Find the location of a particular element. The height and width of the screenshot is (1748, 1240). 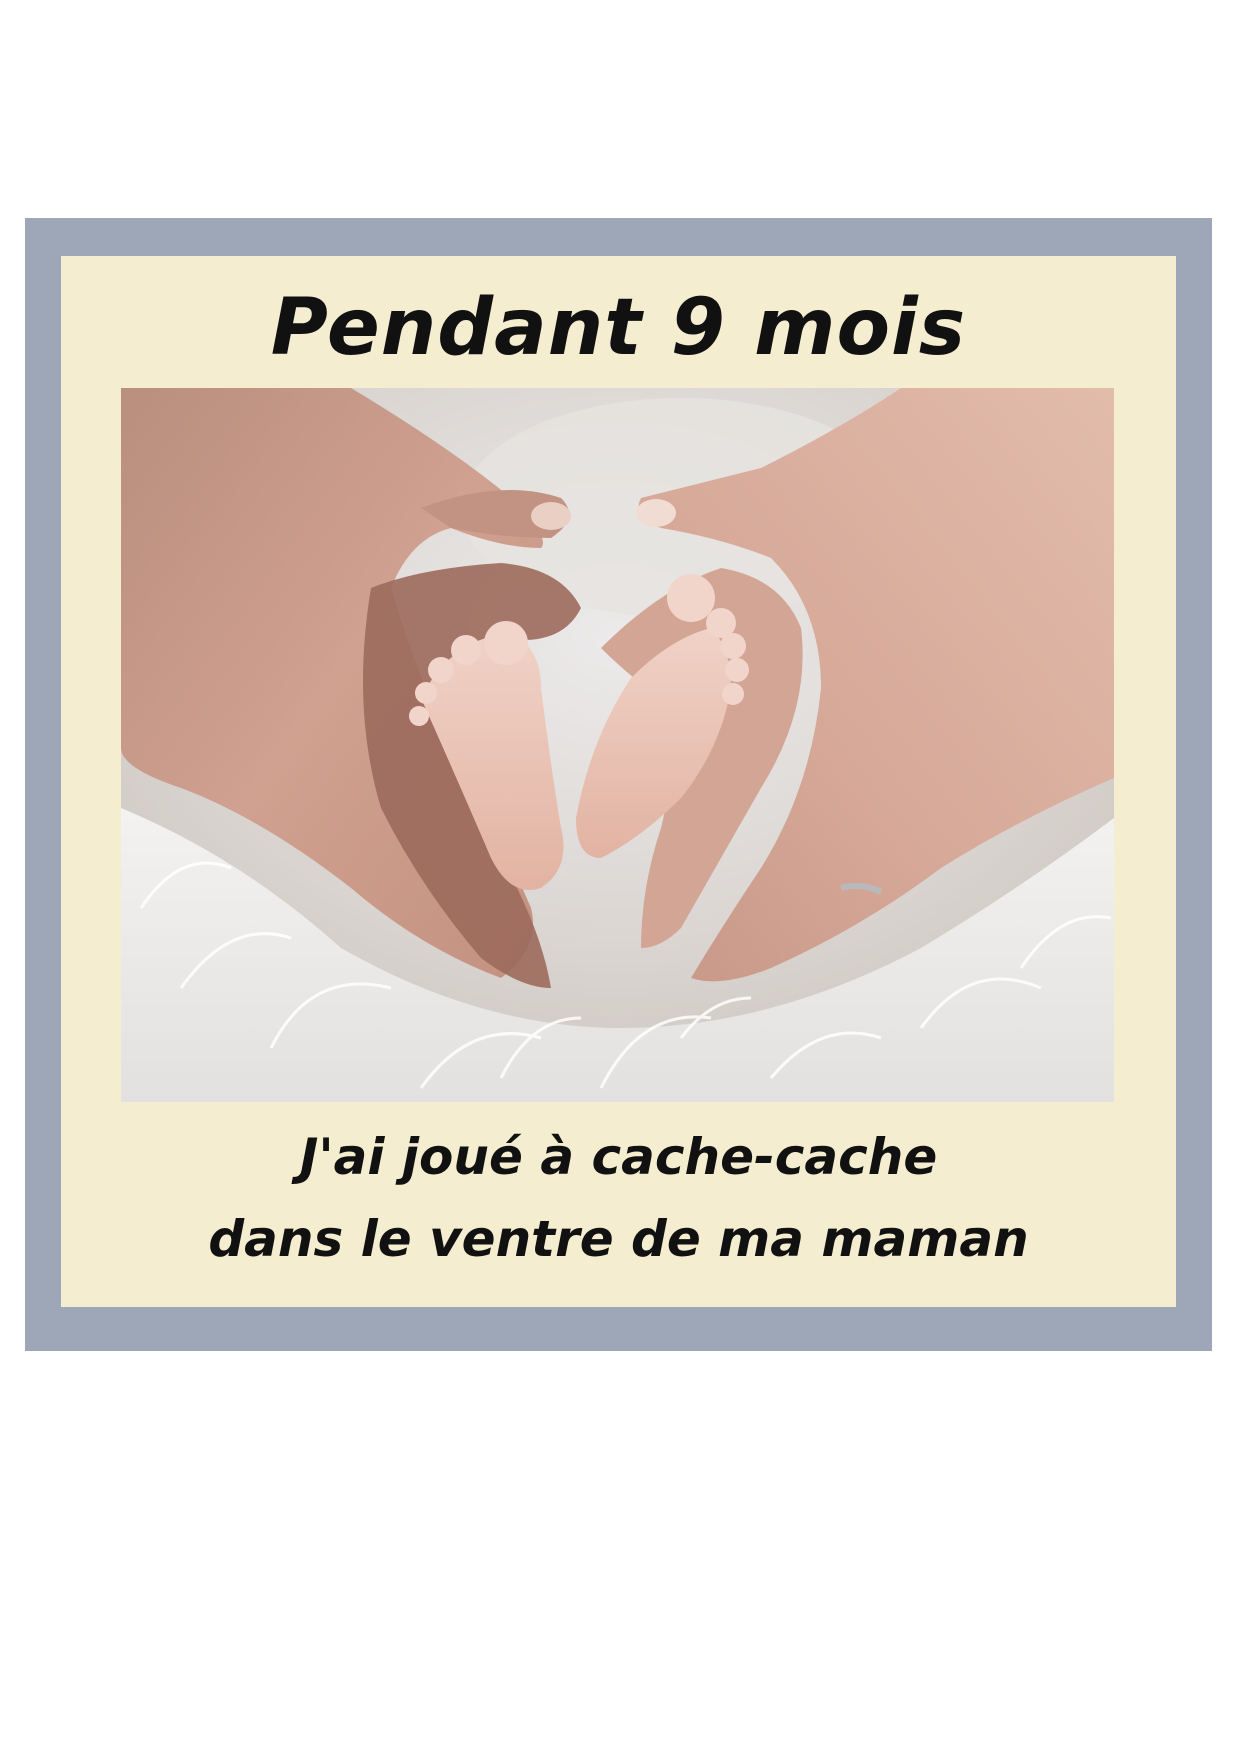

caption-line-2: dans le ventre de ma maman is located at coordinates (618, 1239).